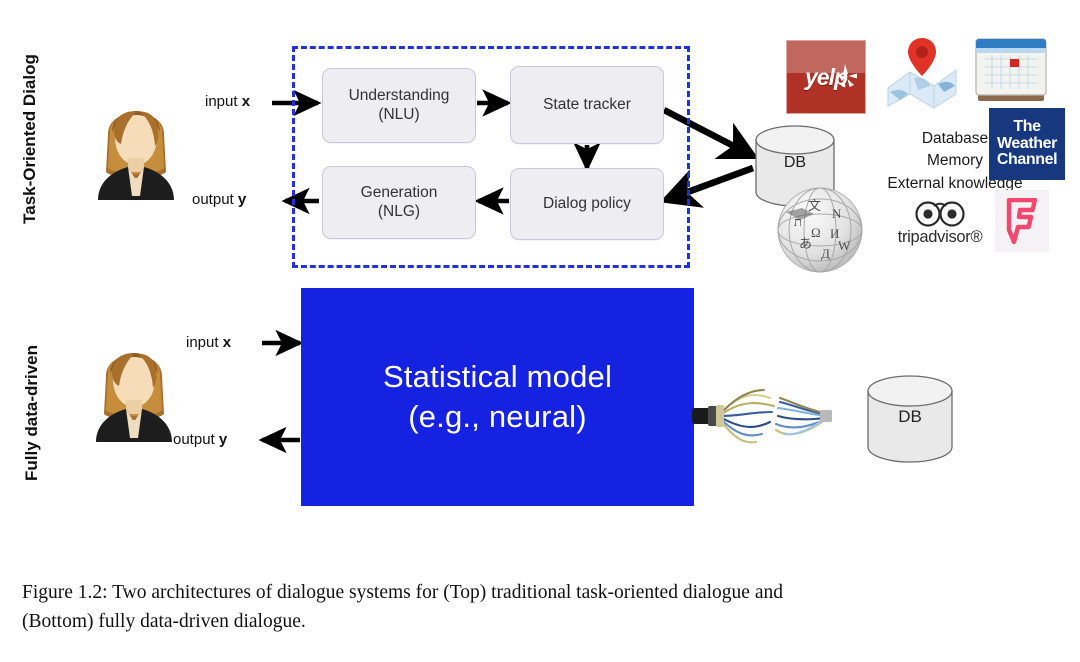  Describe the element at coordinates (227, 342) in the screenshot. I see `input-var-bottom: x` at that location.